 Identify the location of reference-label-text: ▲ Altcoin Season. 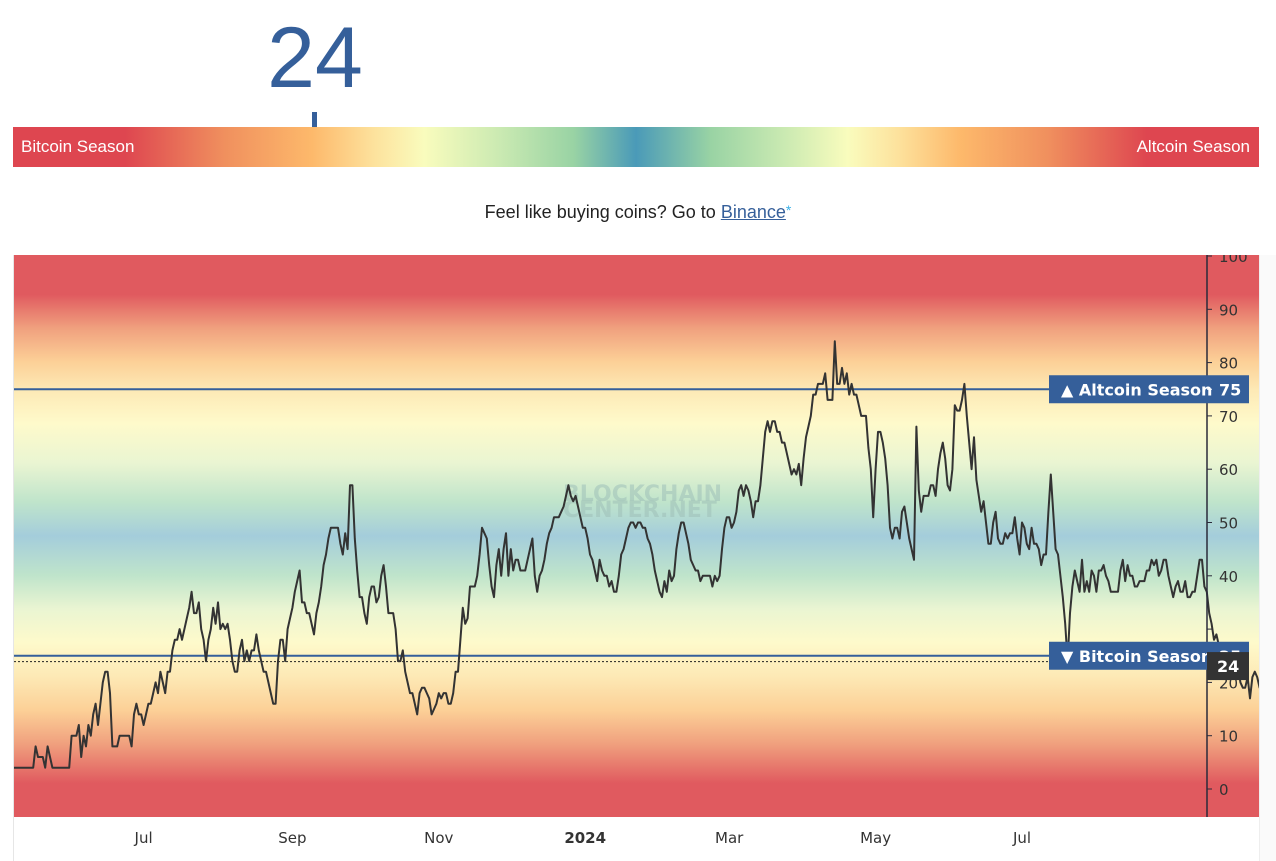
(1136, 389).